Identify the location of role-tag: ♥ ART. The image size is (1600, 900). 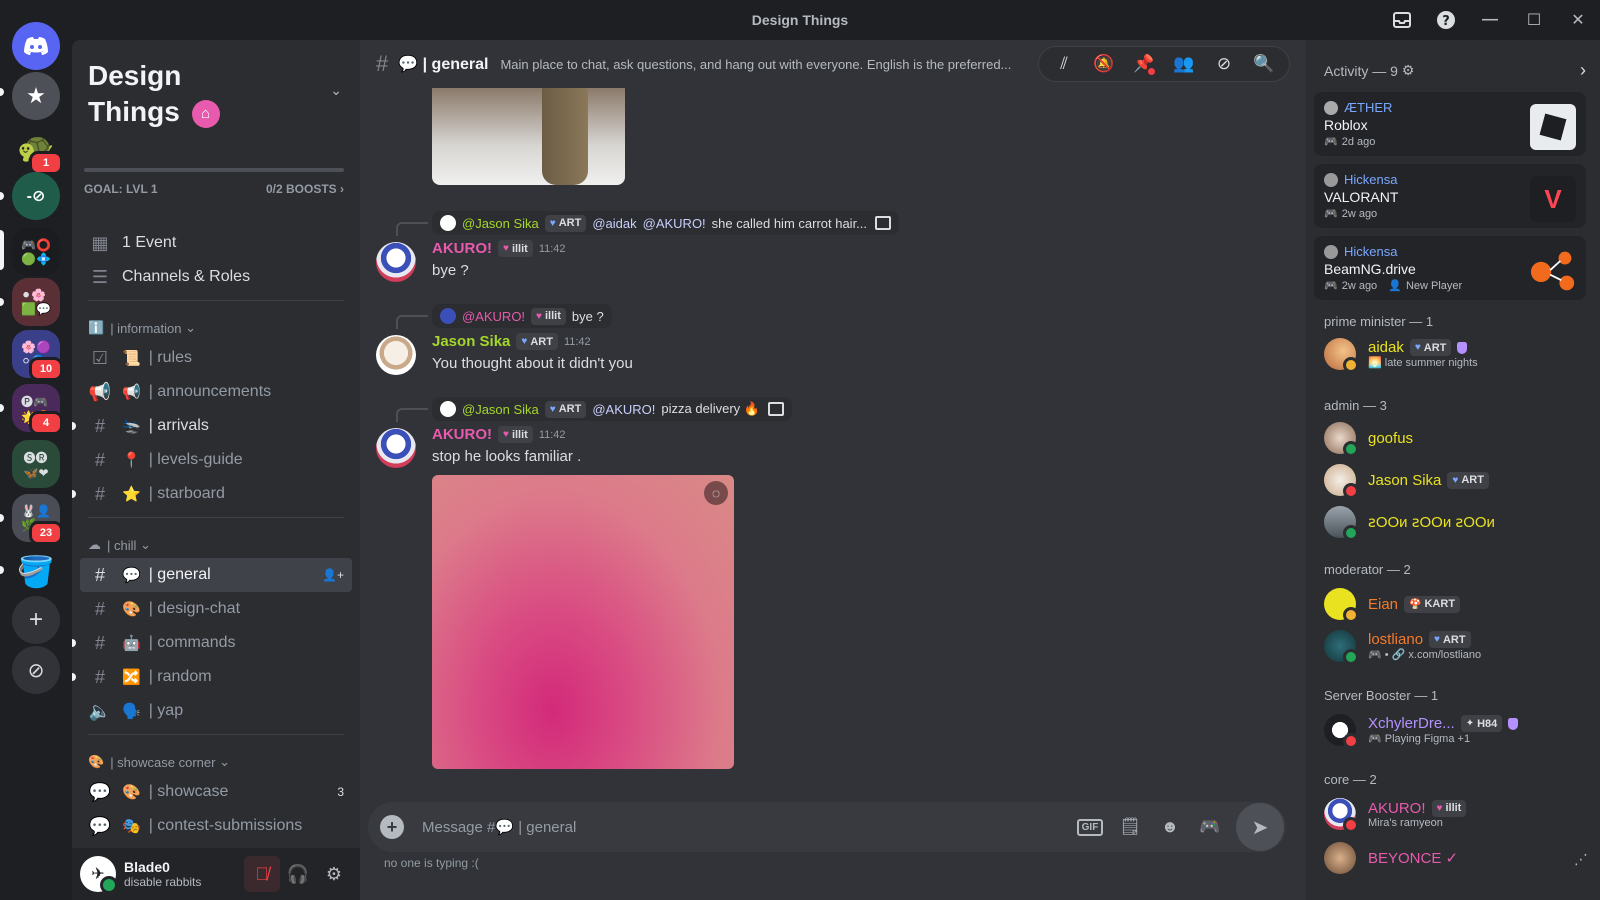
(565, 223).